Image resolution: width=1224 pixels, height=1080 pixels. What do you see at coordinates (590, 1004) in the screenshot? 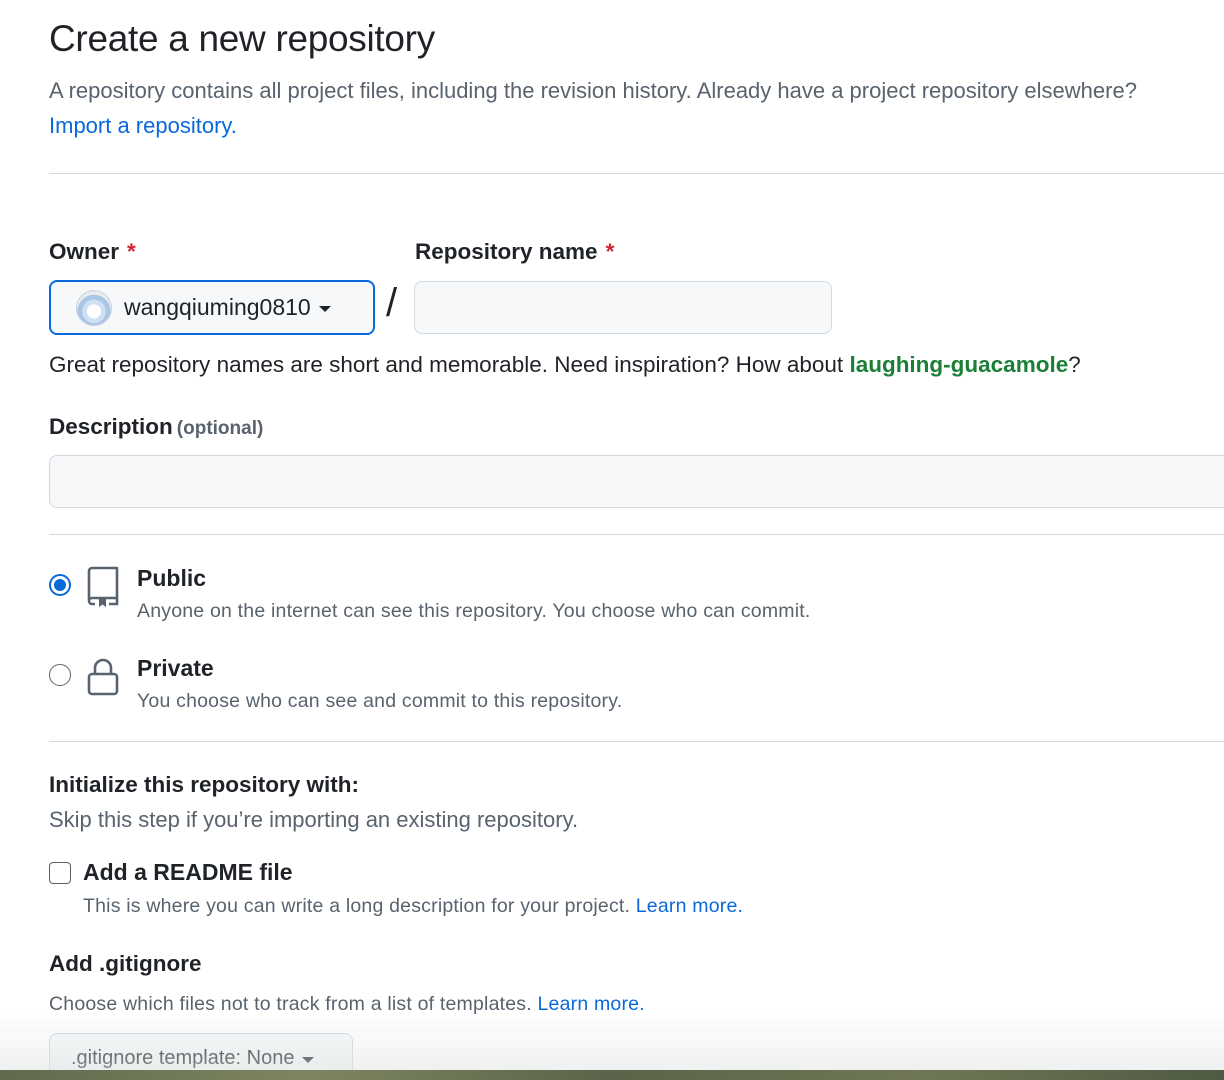
I see `gitignore-learn-more-link: Learn more.` at bounding box center [590, 1004].